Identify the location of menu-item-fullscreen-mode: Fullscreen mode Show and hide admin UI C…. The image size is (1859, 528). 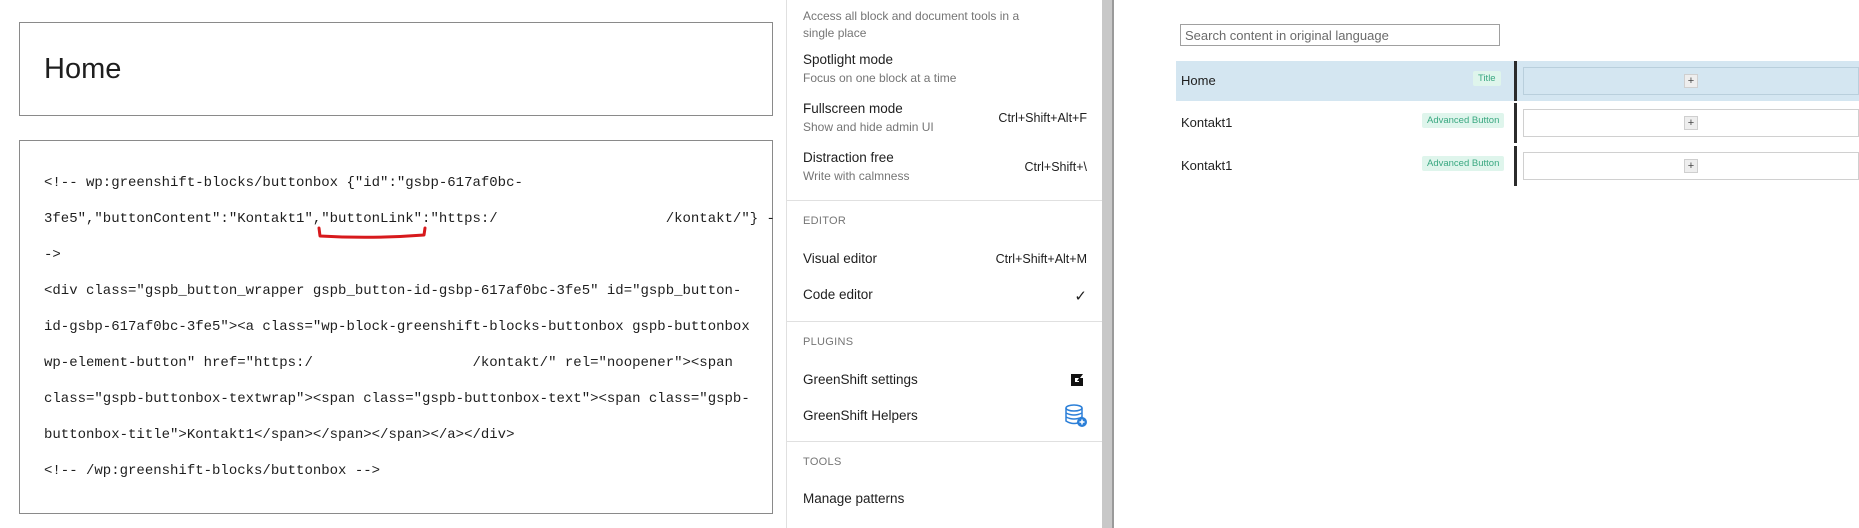
(945, 119).